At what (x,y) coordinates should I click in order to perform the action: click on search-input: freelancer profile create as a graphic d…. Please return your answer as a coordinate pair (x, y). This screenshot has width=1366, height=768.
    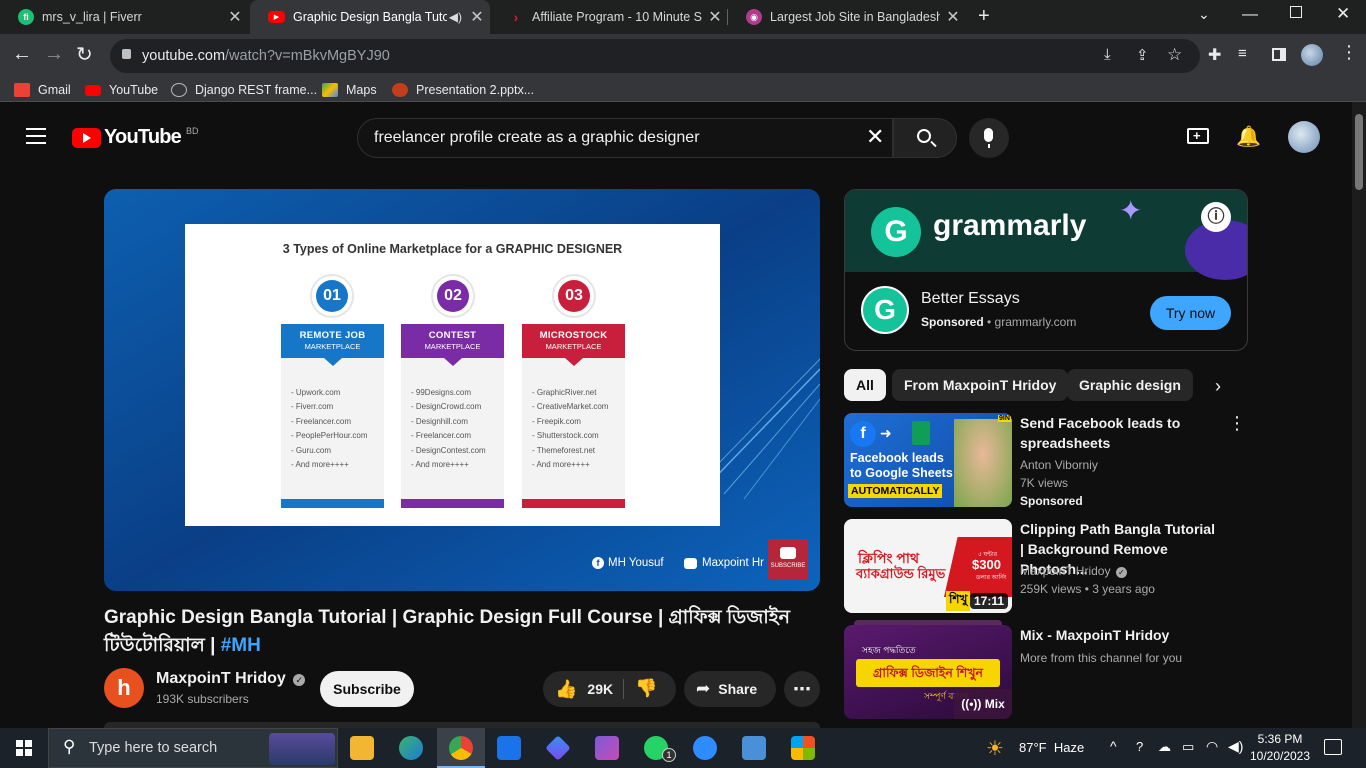
    Looking at the image, I should click on (625, 138).